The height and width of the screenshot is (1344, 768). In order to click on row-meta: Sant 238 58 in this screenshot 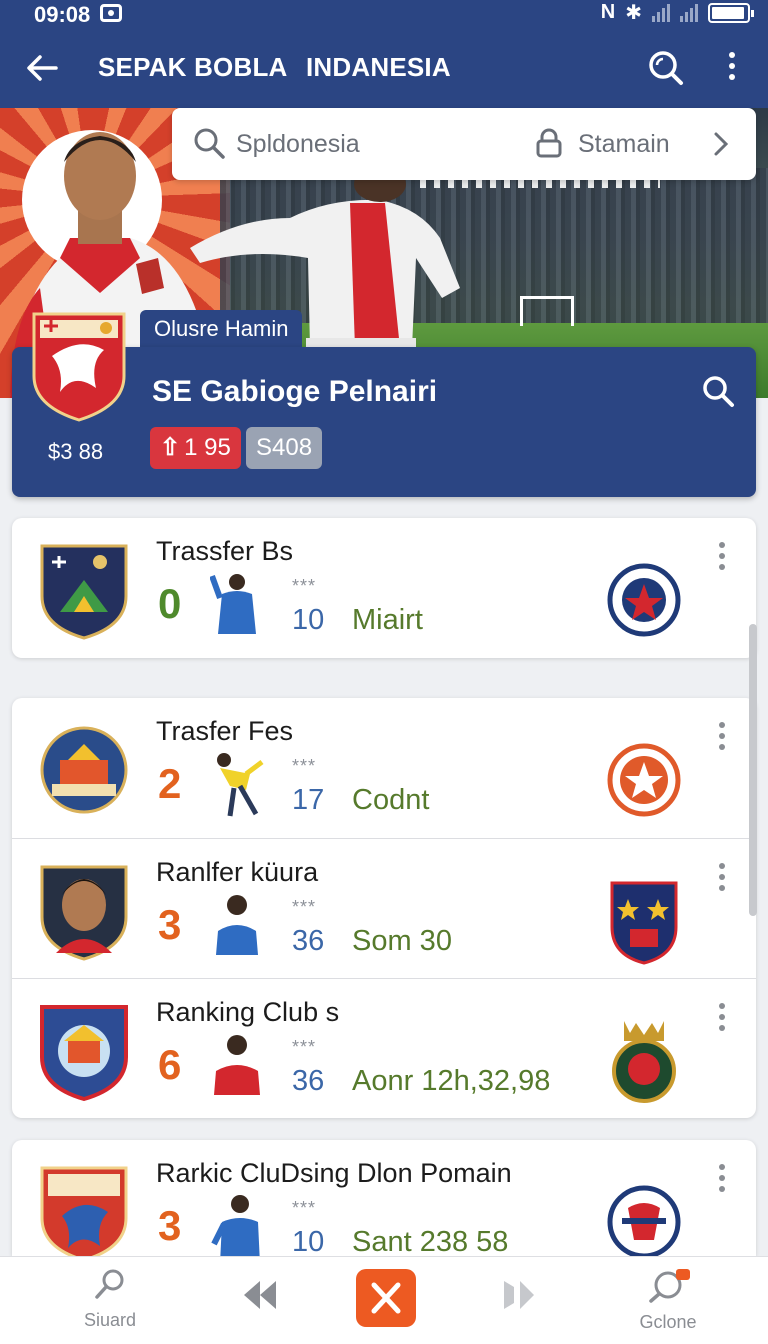, I will do `click(430, 1241)`.